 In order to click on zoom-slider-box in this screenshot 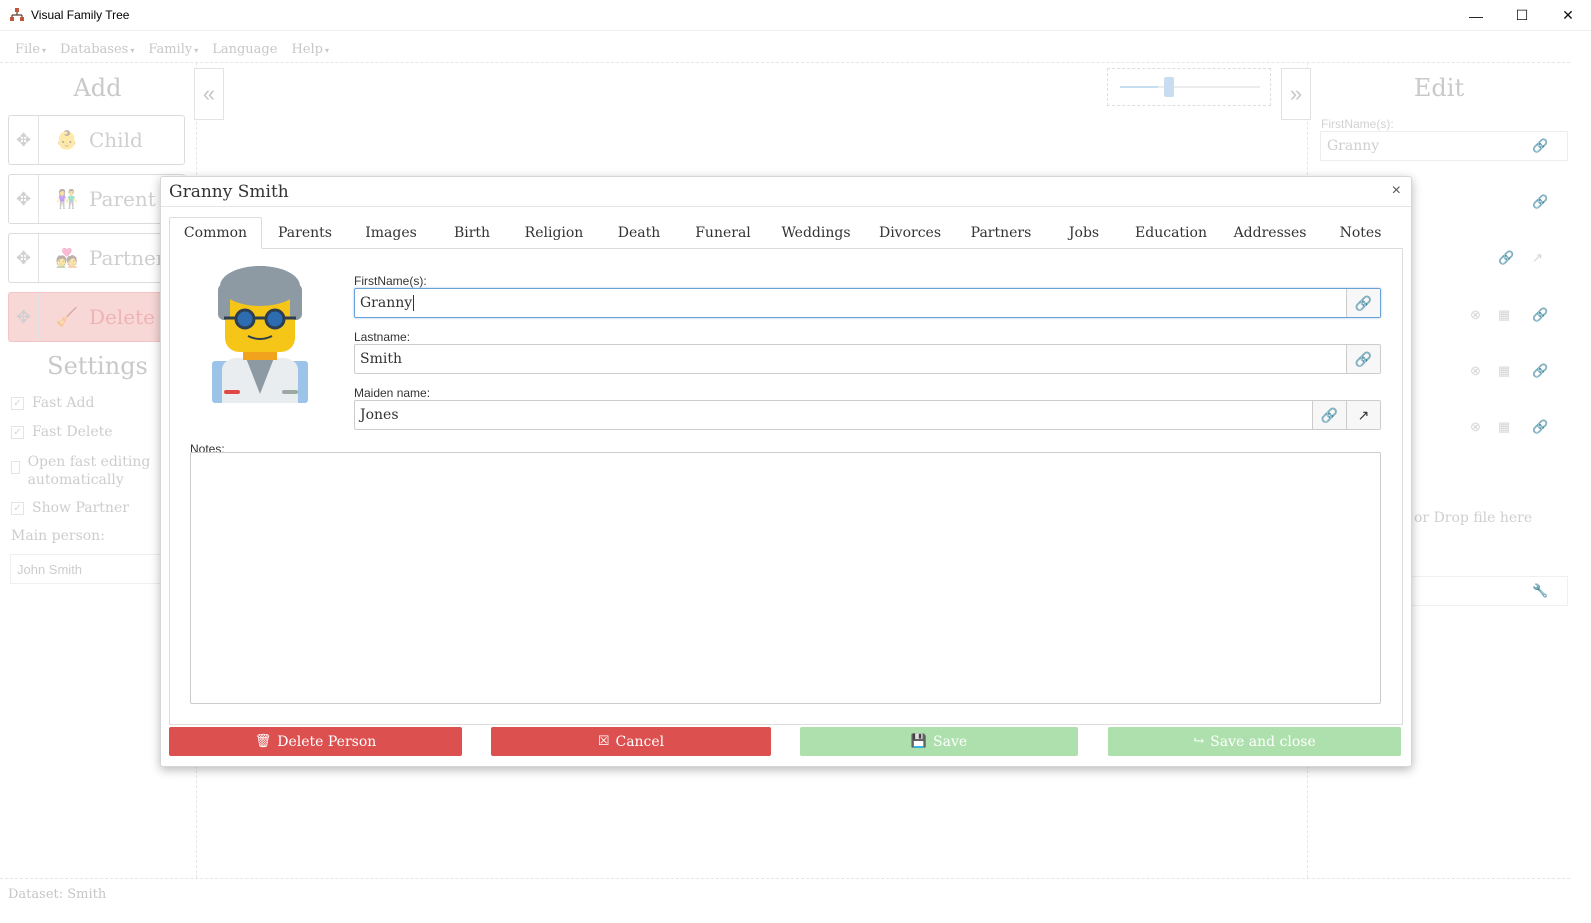, I will do `click(1189, 87)`.